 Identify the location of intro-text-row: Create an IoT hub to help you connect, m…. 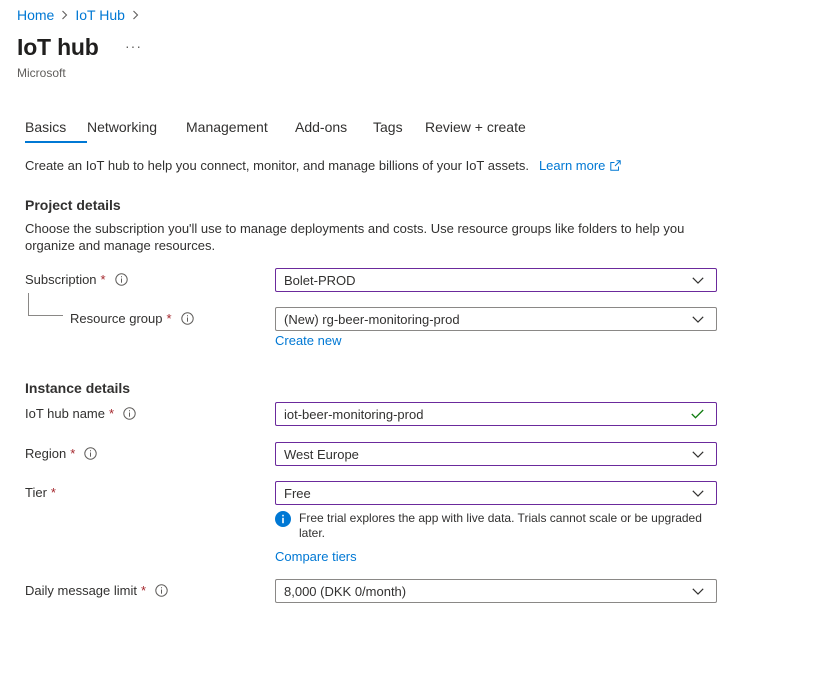
(323, 165).